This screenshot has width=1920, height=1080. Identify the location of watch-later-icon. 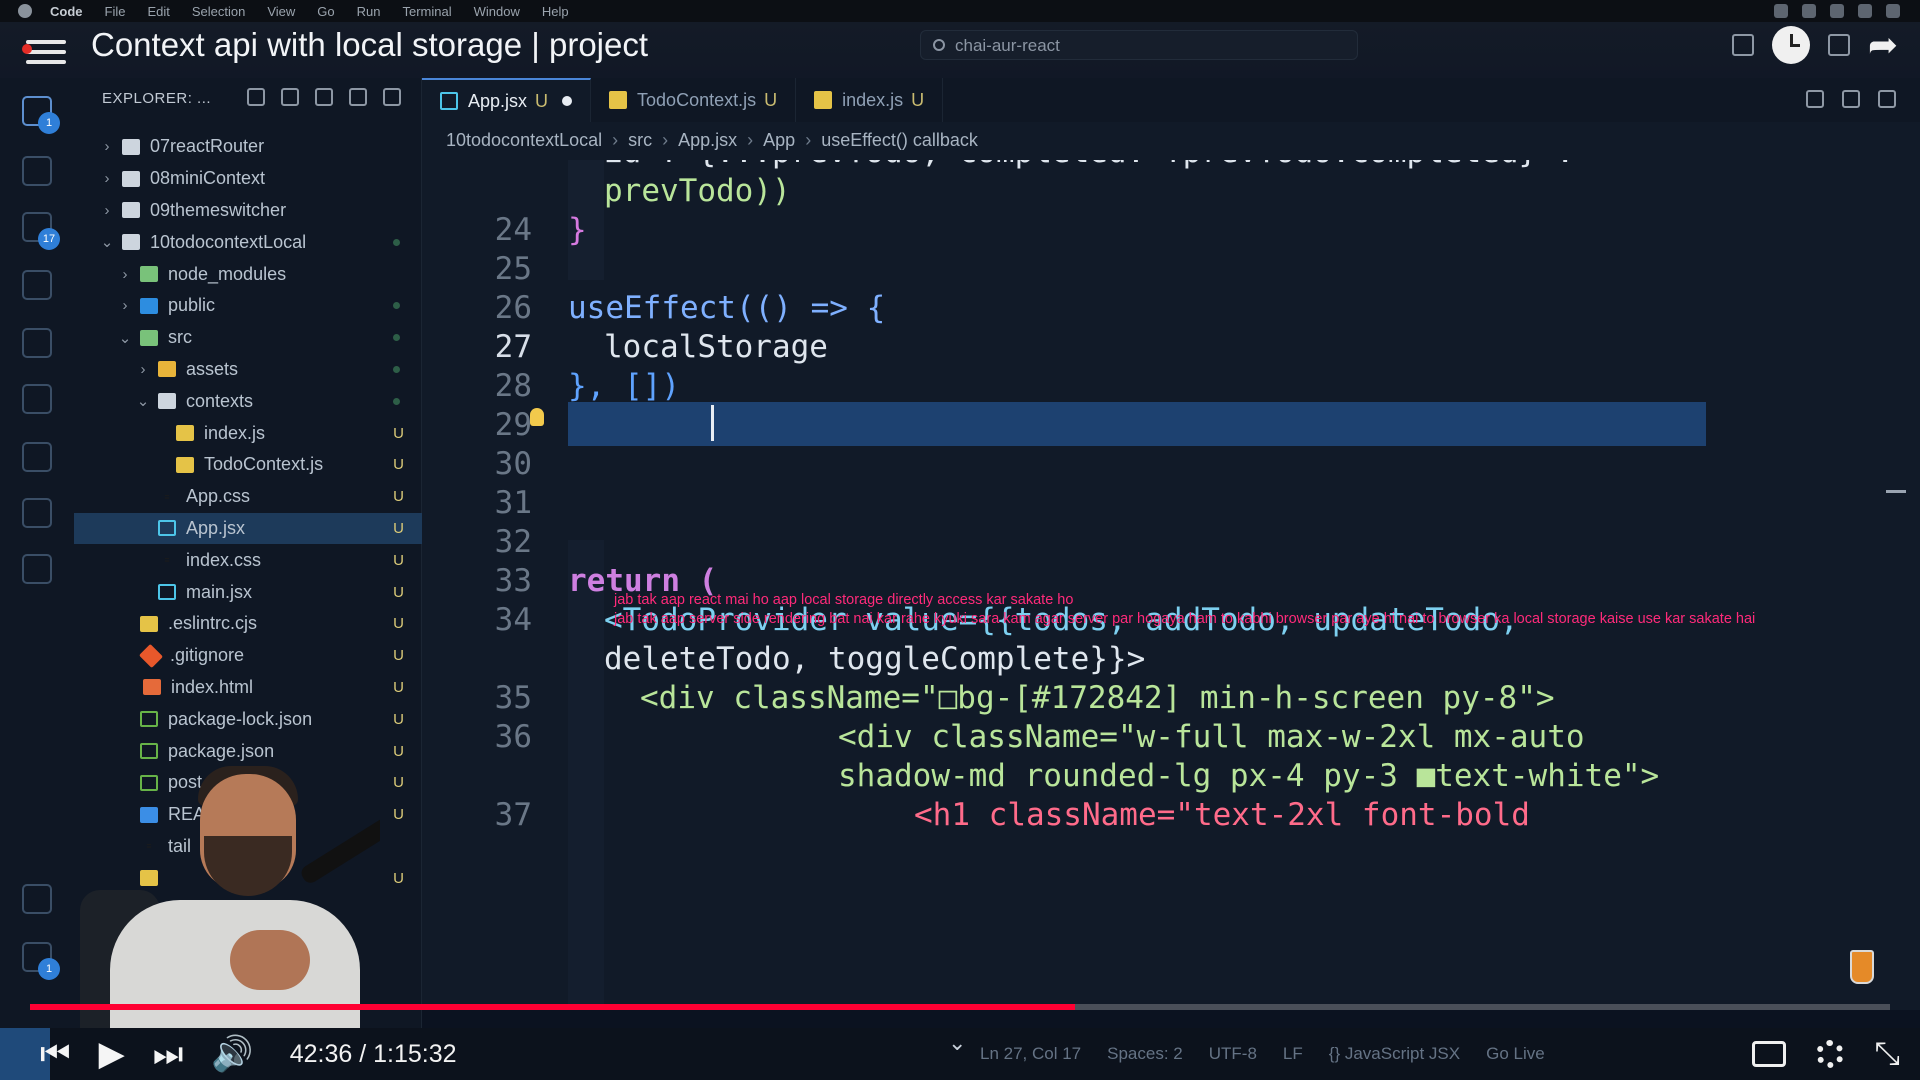
(1790, 45).